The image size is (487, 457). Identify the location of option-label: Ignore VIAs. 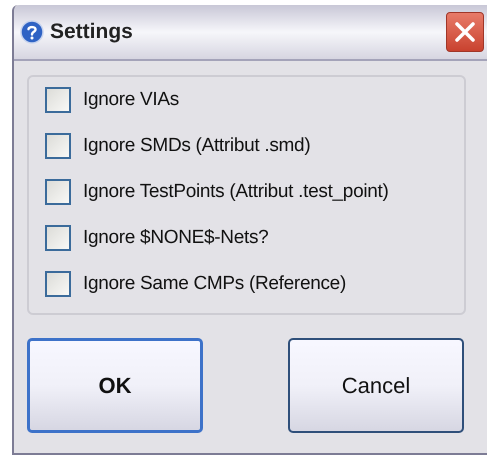
(131, 100).